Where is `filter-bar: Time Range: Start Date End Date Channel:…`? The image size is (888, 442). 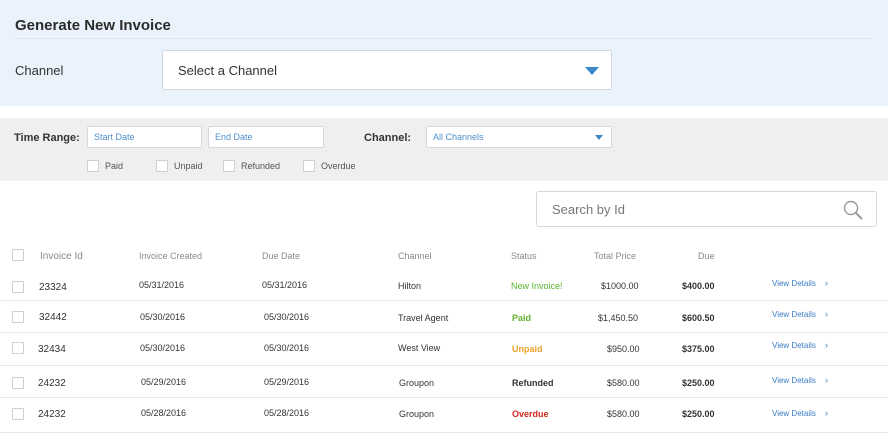 filter-bar: Time Range: Start Date End Date Channel:… is located at coordinates (444, 149).